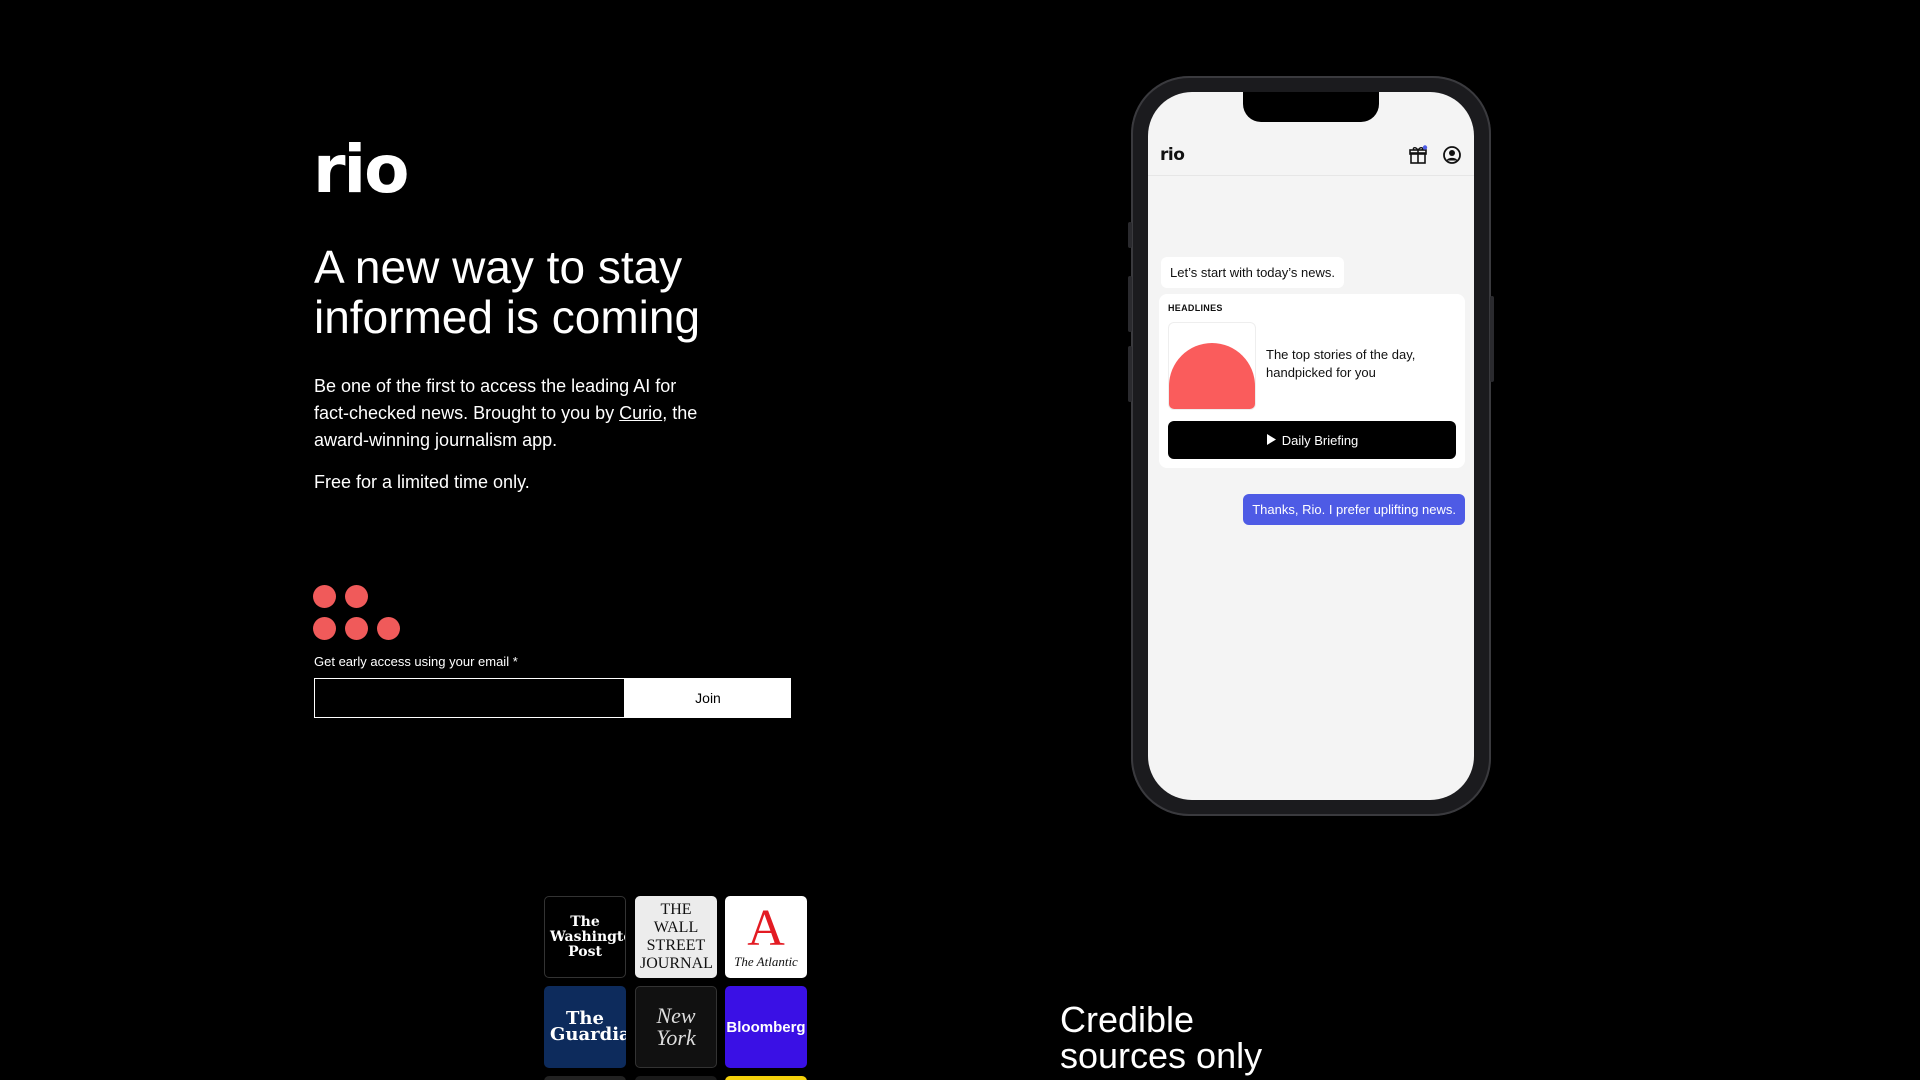  I want to click on credible-sources-heading: Credible sources only, so click(1161, 1037).